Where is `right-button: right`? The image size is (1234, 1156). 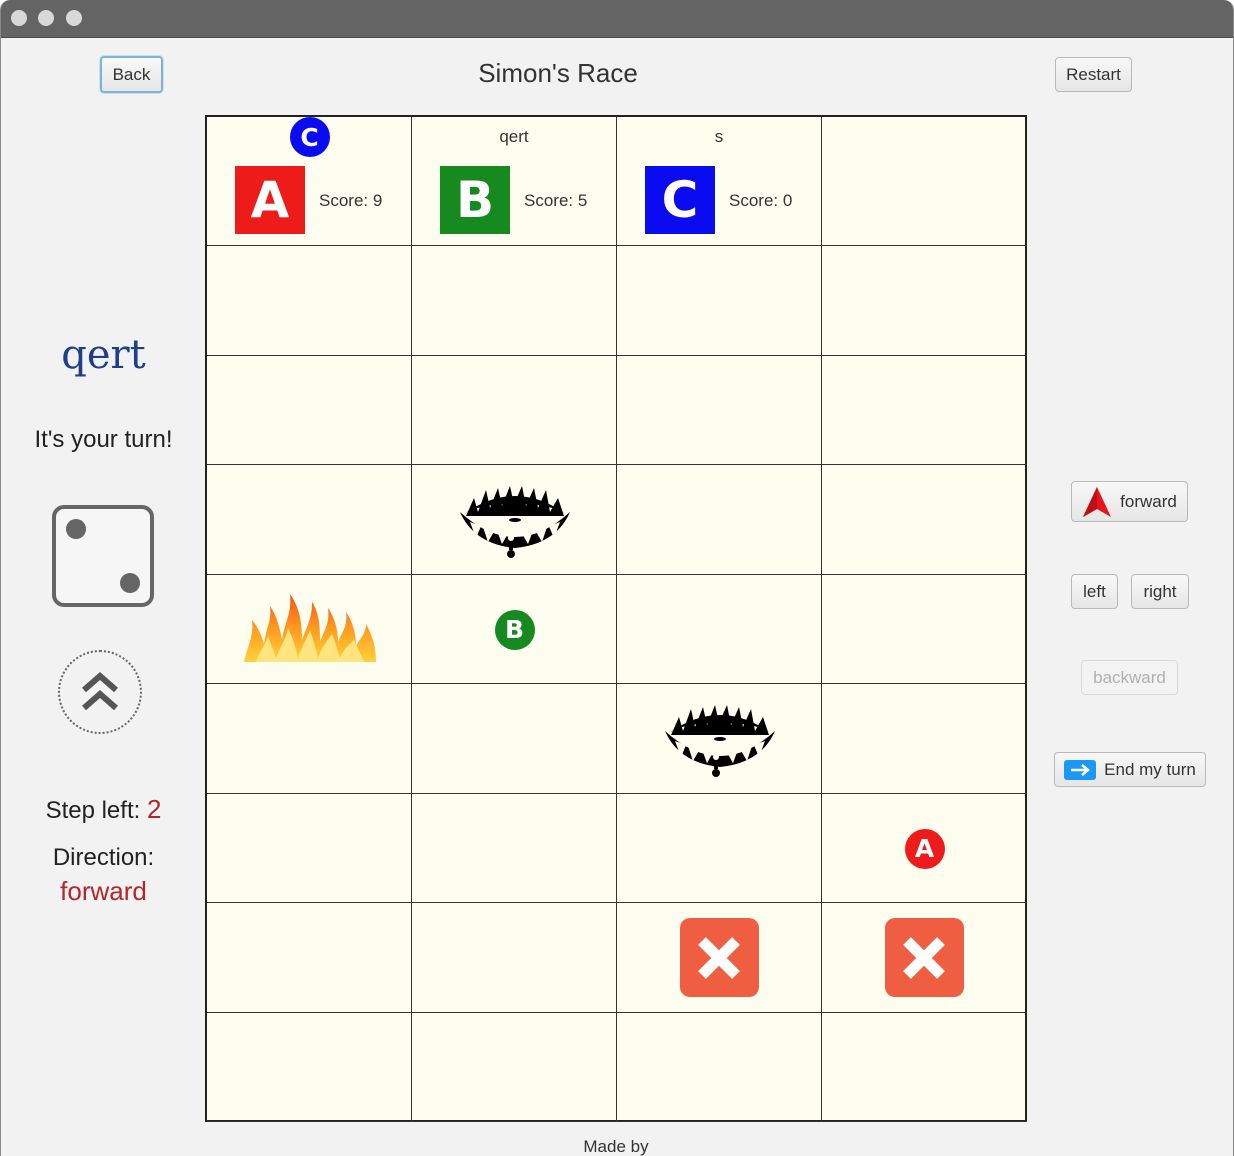
right-button: right is located at coordinates (1160, 591).